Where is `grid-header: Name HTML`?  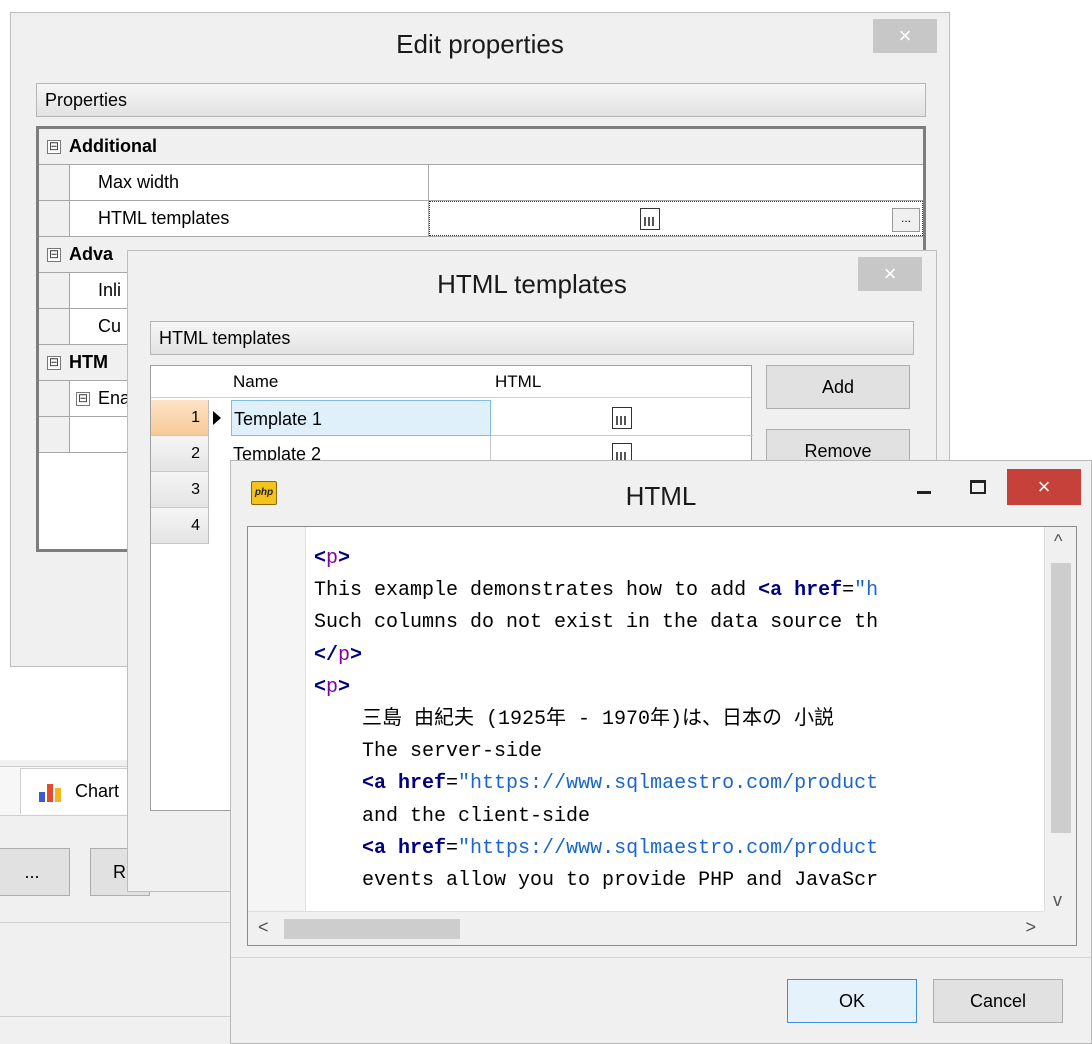
grid-header: Name HTML is located at coordinates (451, 382).